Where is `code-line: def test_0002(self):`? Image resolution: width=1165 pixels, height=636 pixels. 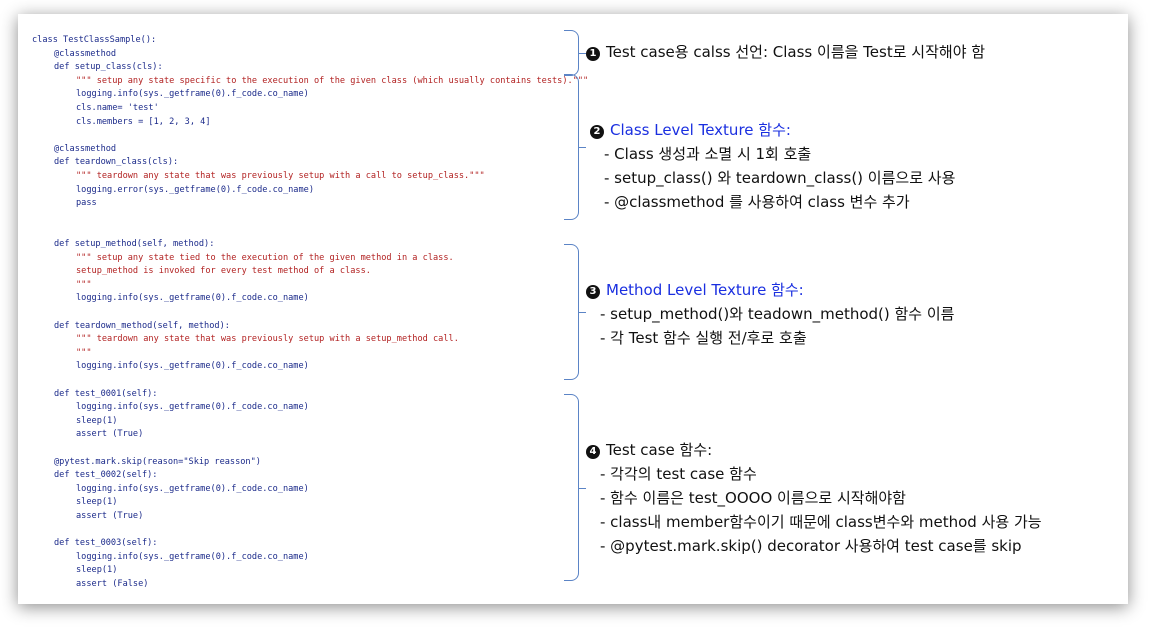 code-line: def test_0002(self): is located at coordinates (106, 475).